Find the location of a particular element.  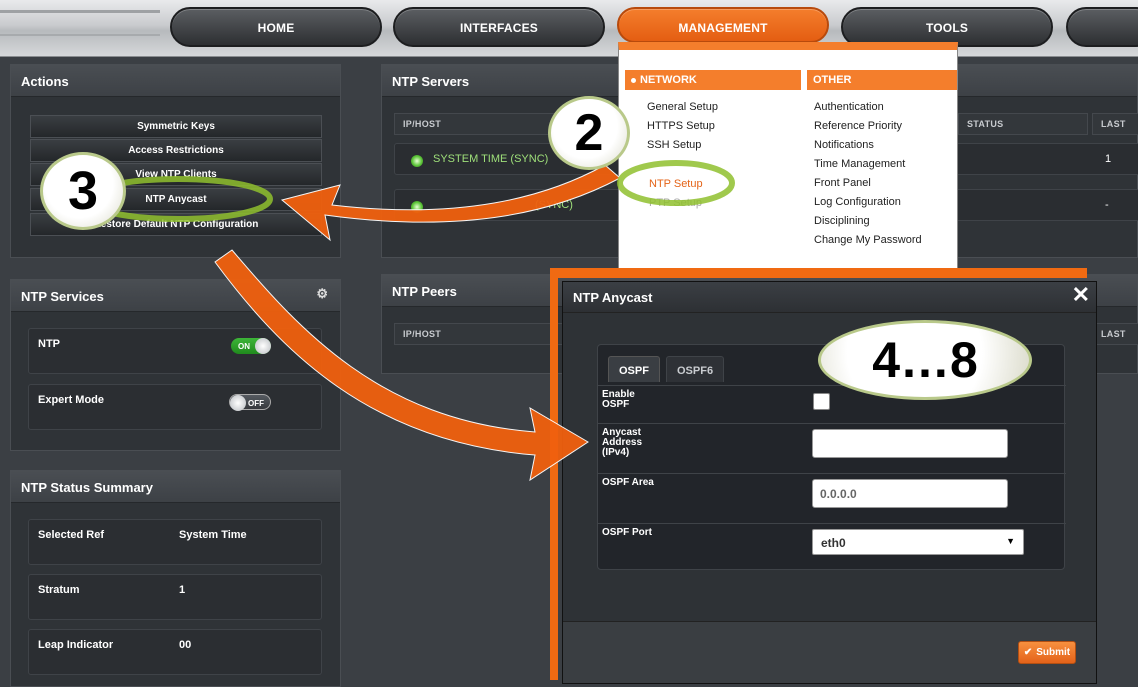

step-3-badge: 3 is located at coordinates (83, 191).